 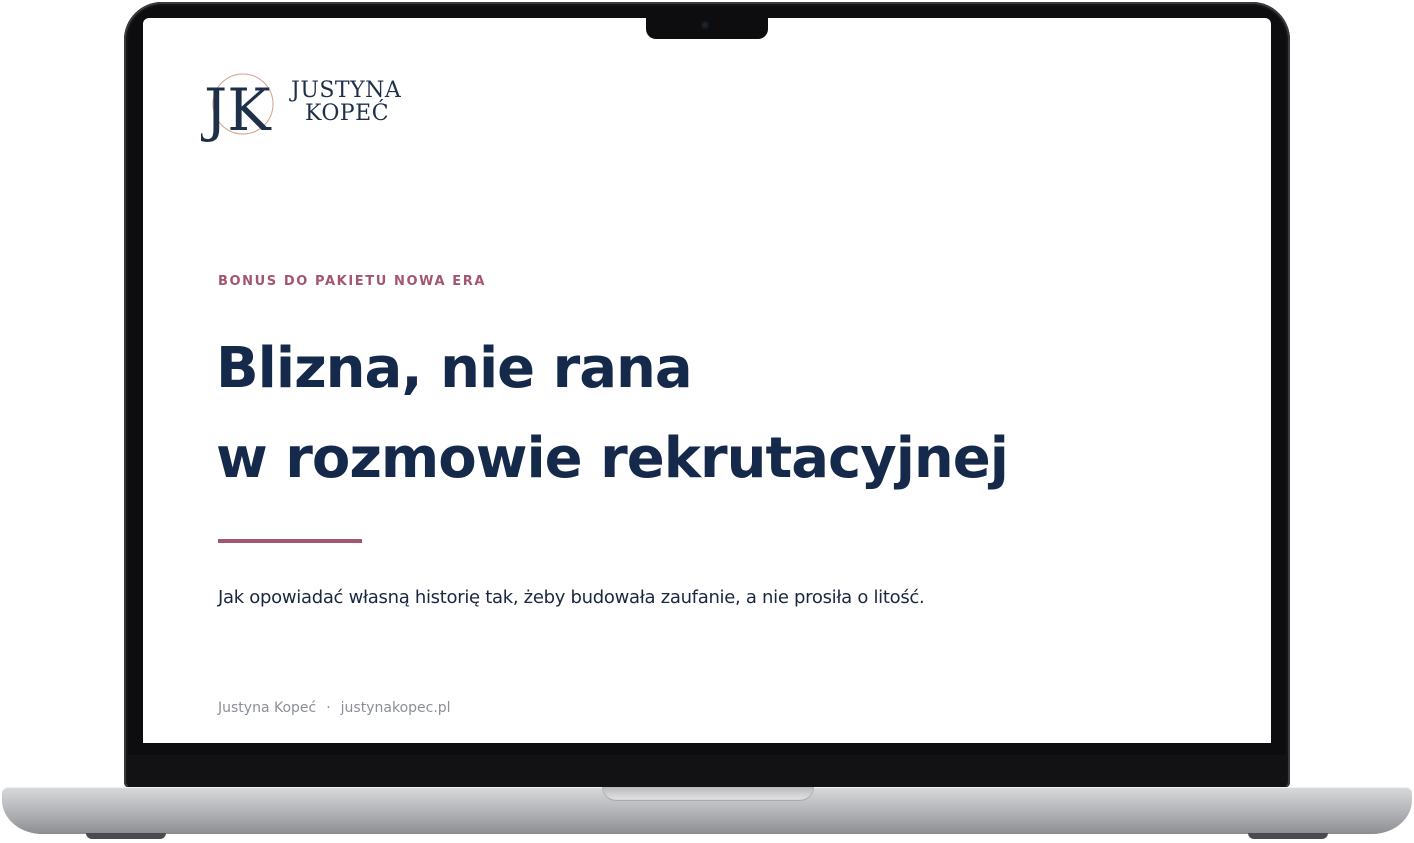 What do you see at coordinates (352, 281) in the screenshot?
I see `eyebrow-label: BONUS DO PAKIETU NOWA ERA` at bounding box center [352, 281].